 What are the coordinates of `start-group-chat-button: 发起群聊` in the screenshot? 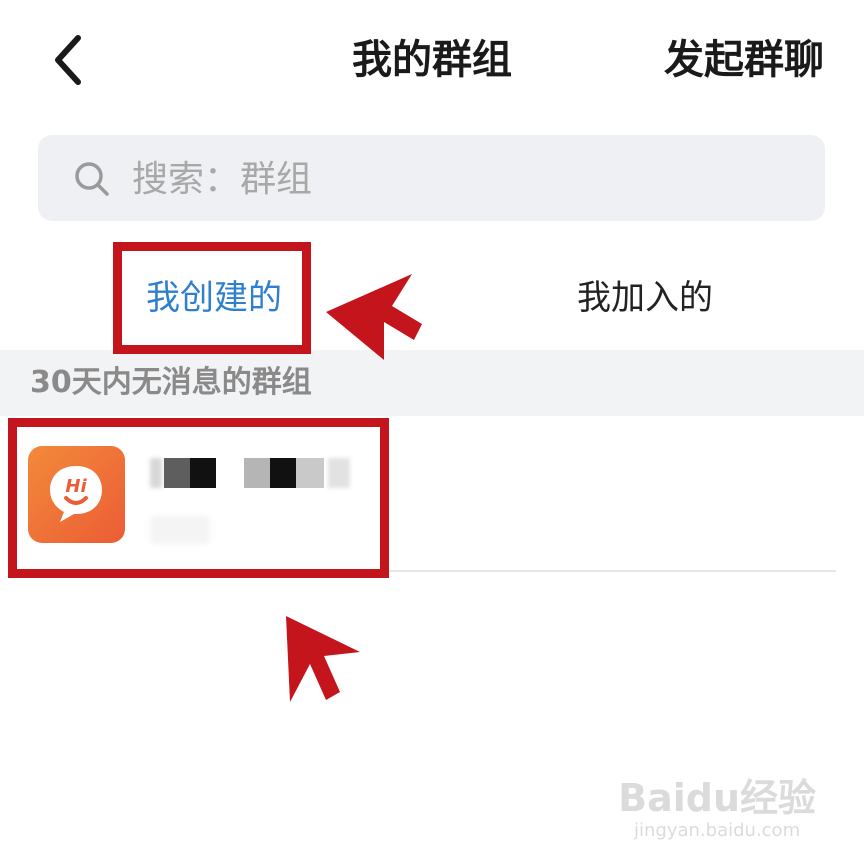 It's located at (744, 60).